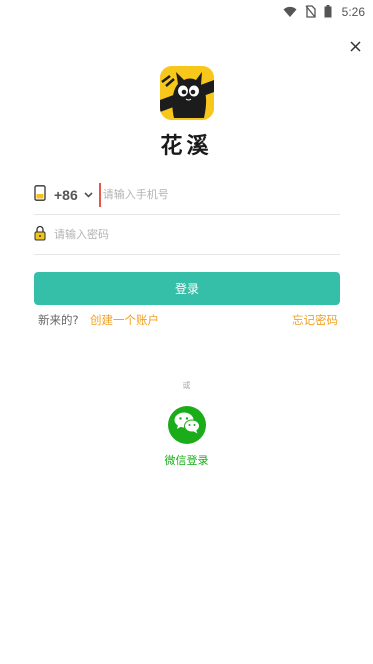 Image resolution: width=373 pixels, height=664 pixels. Describe the element at coordinates (186, 146) in the screenshot. I see `brand-name: 花溪` at that location.